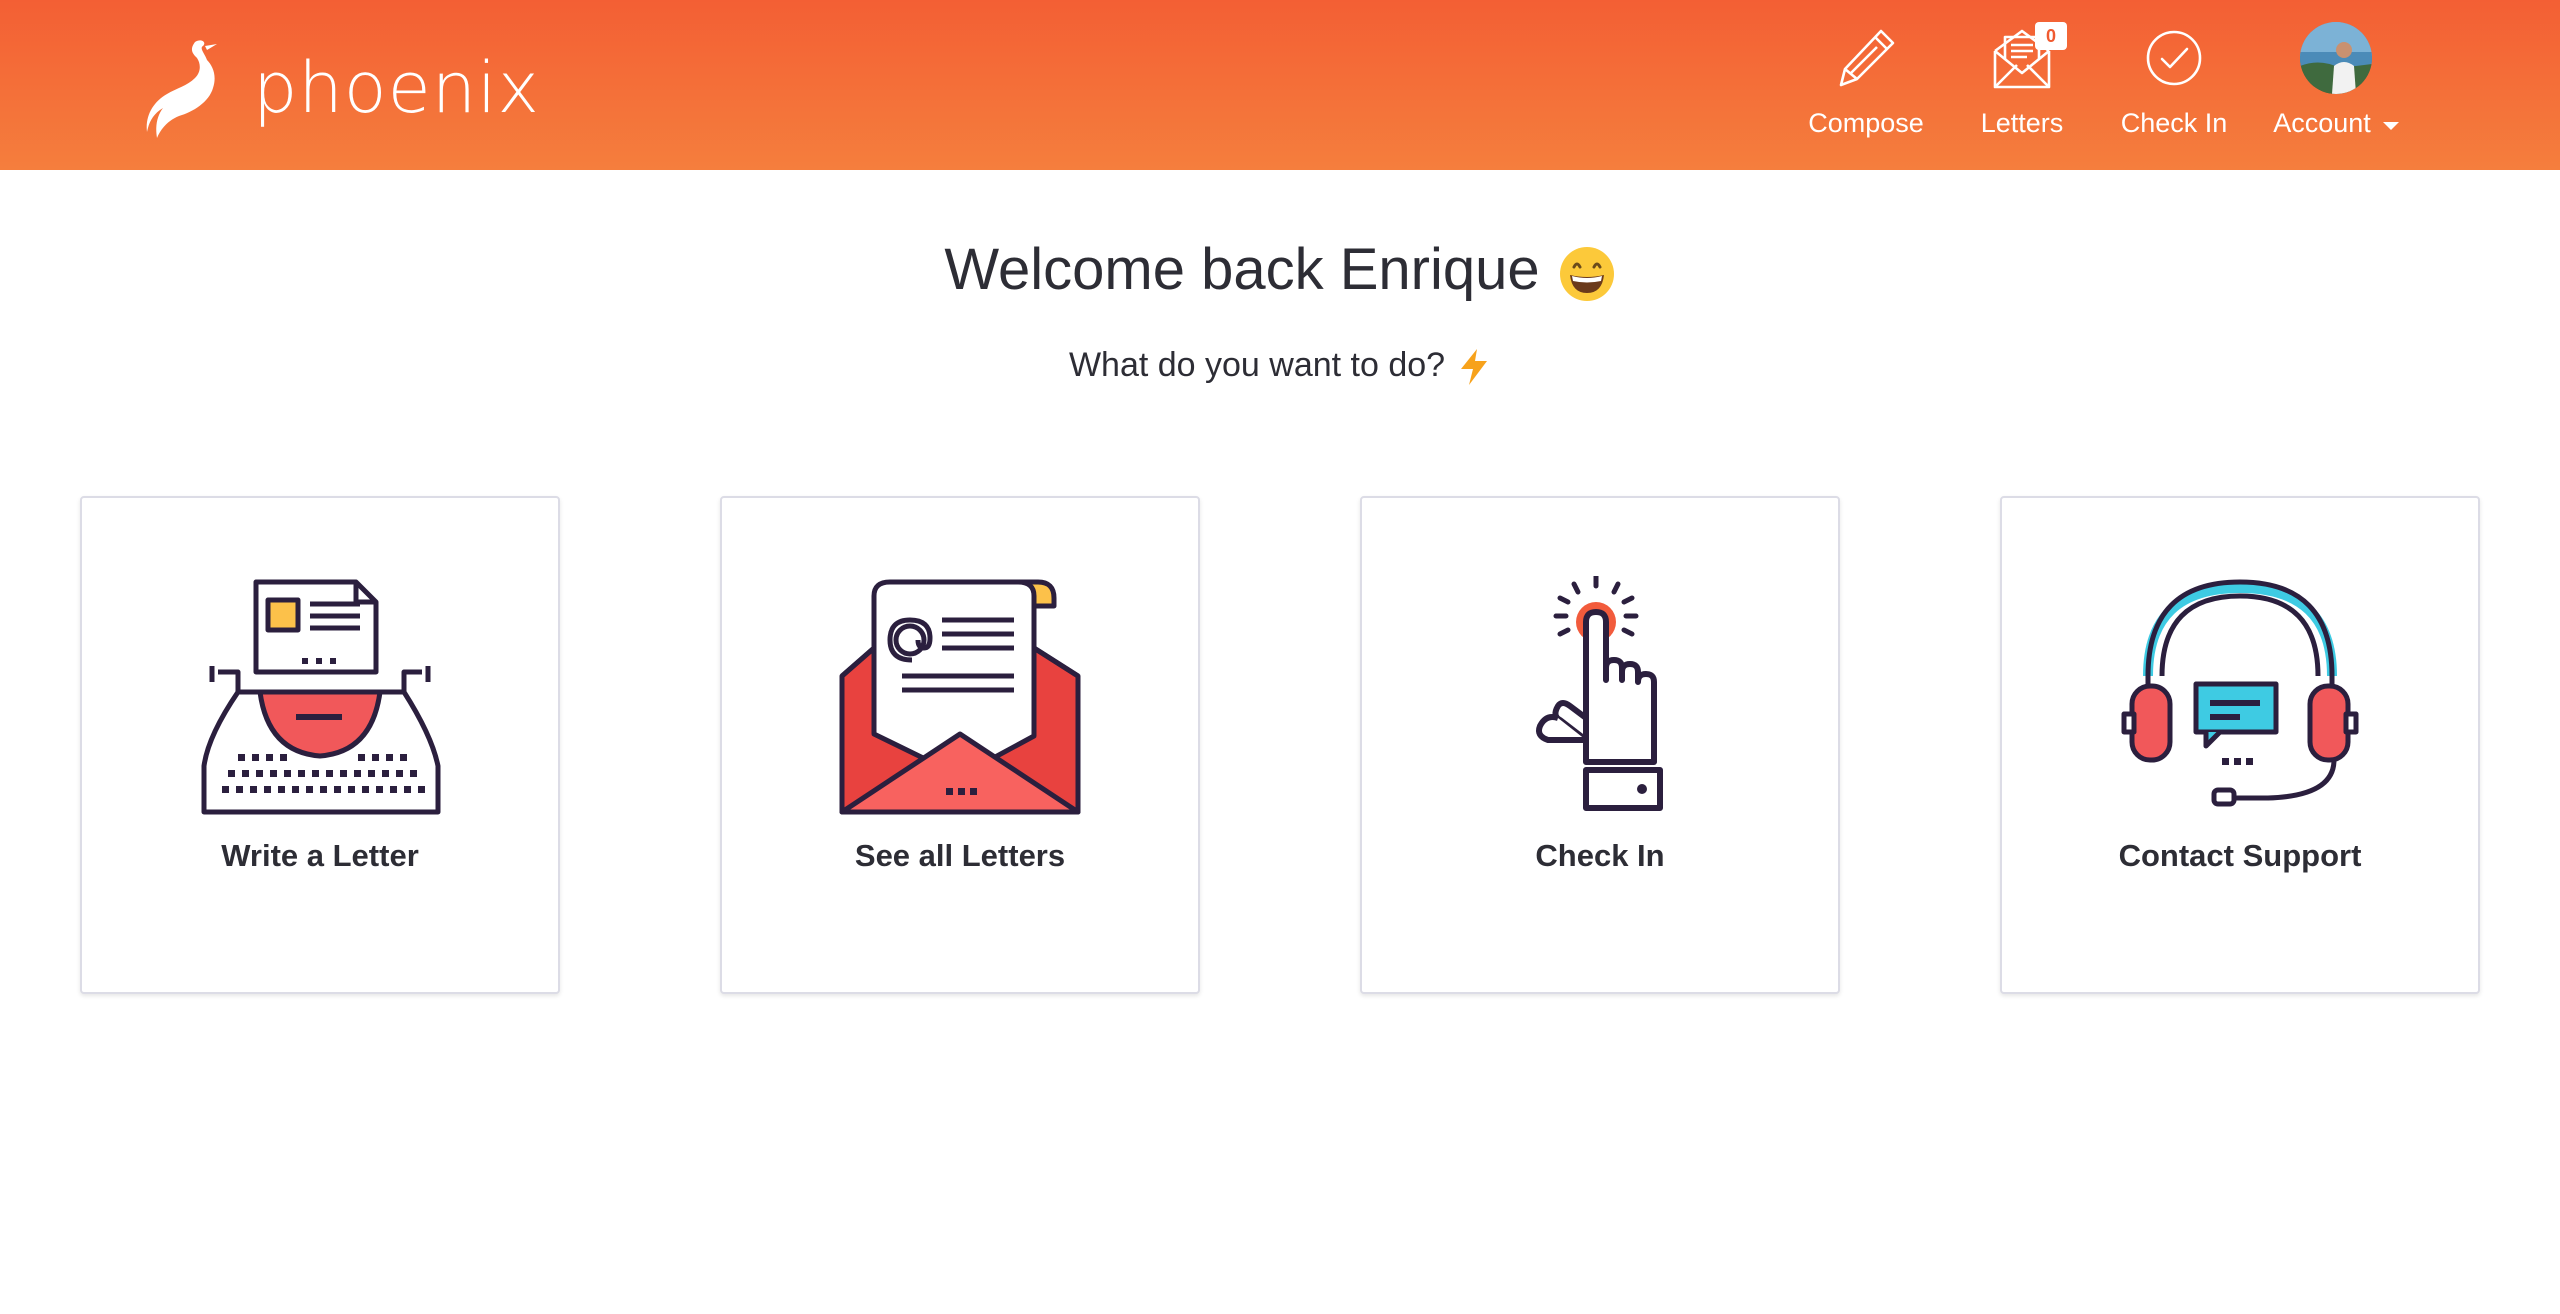 The image size is (2560, 1314). Describe the element at coordinates (2322, 123) in the screenshot. I see `account-label-text: Account` at that location.